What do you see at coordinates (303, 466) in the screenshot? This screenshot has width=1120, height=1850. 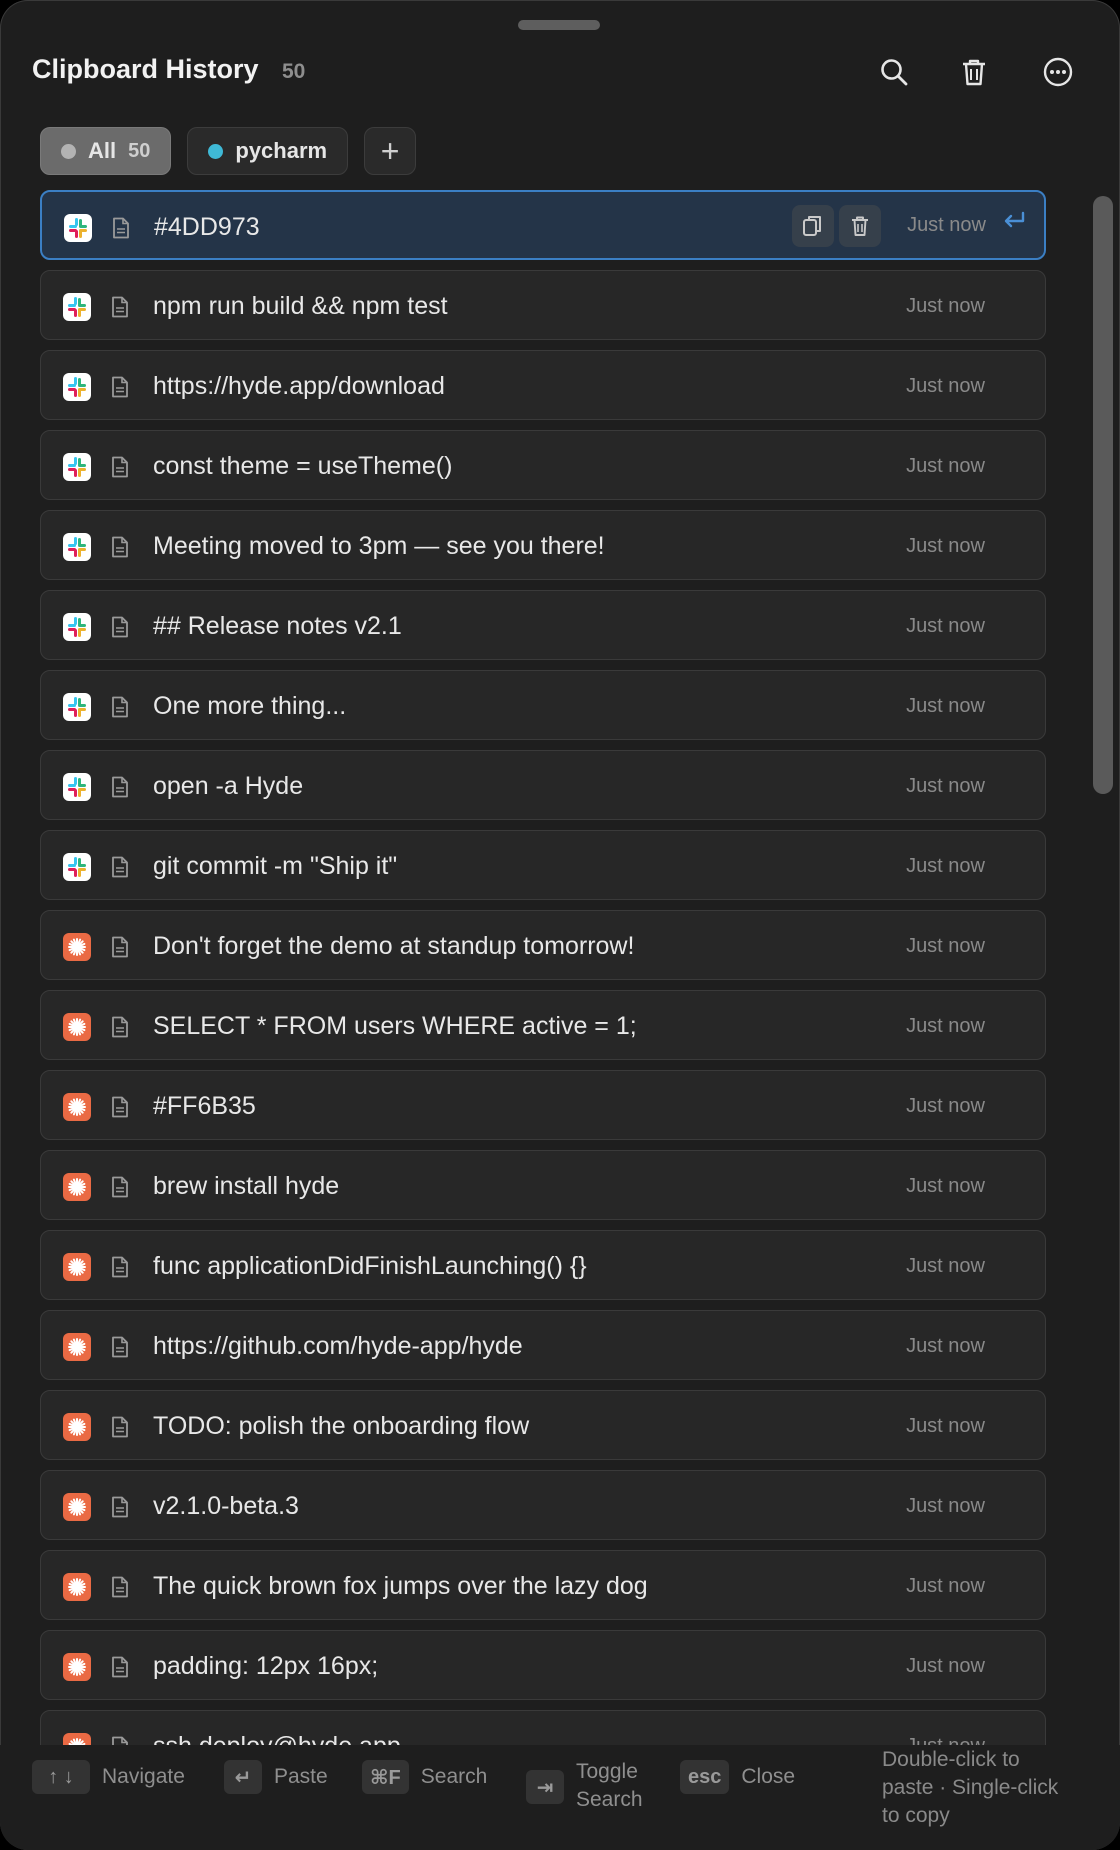 I see `clip-text: const theme = useTheme()` at bounding box center [303, 466].